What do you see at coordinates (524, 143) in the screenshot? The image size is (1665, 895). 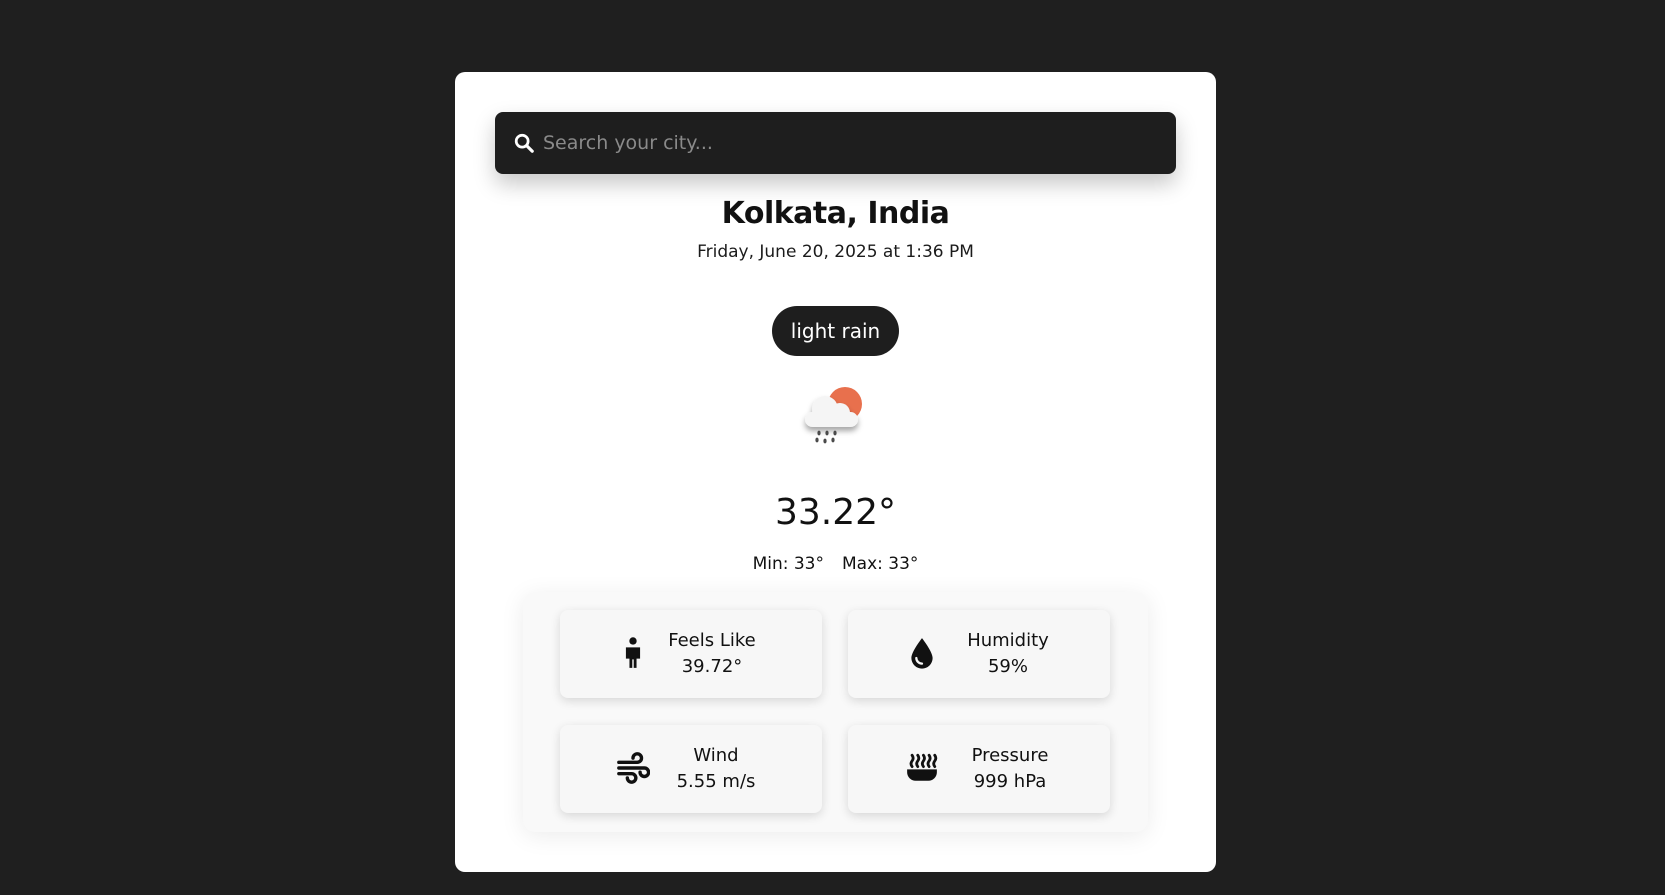 I see `search-icon` at bounding box center [524, 143].